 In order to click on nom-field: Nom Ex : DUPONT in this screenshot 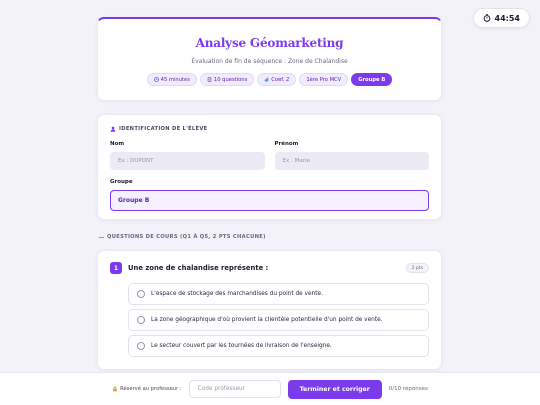, I will do `click(187, 155)`.